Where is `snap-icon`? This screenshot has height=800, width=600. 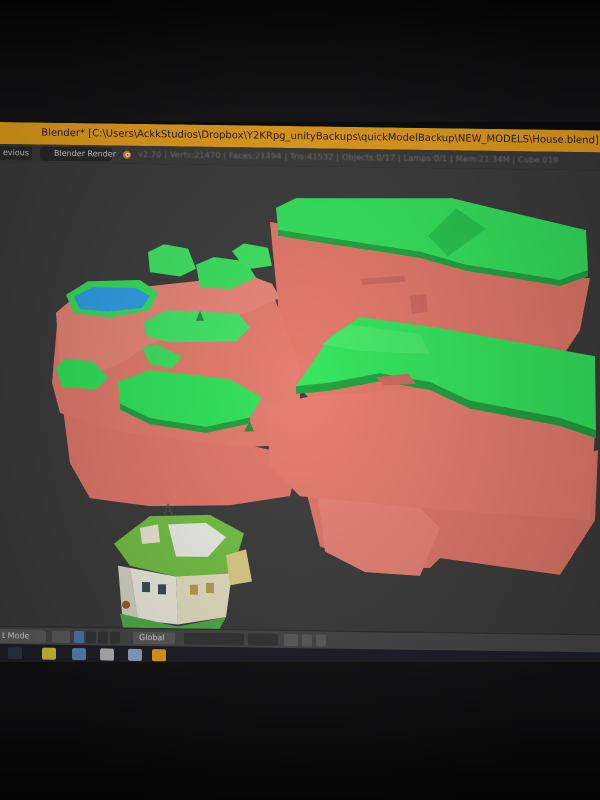 snap-icon is located at coordinates (291, 640).